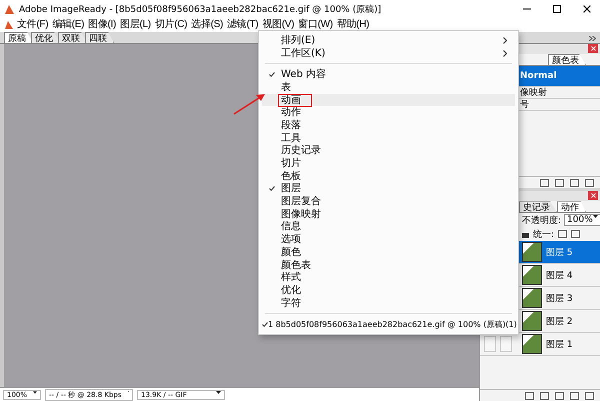  I want to click on menu-option: 切片, so click(388, 163).